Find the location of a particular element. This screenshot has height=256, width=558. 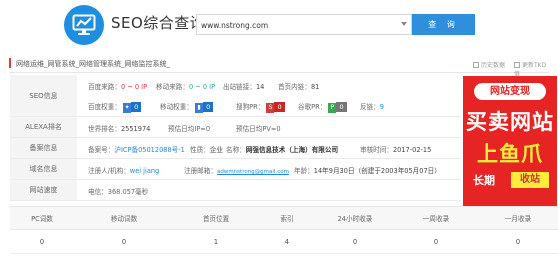

title-bar: 网络运维_网管系统_网络管理系统_网络监控系统_ 历史数据 更新TKD值 is located at coordinates (279, 66).